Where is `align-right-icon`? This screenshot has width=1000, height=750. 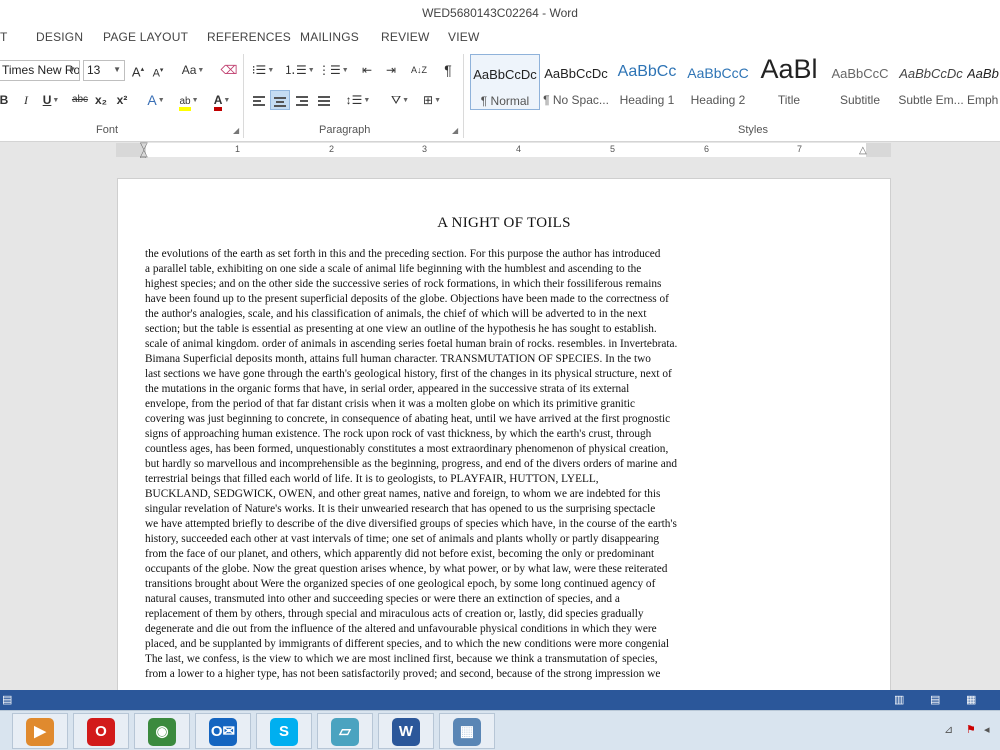 align-right-icon is located at coordinates (302, 101).